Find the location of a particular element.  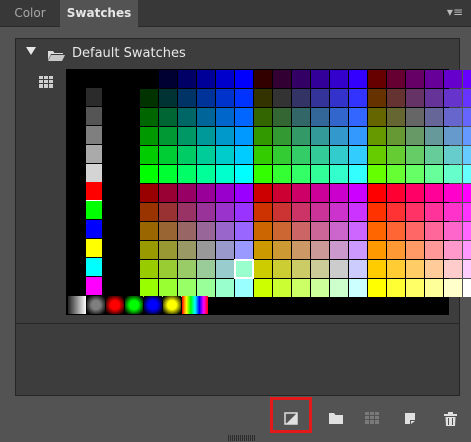

delete-button is located at coordinates (452, 419).